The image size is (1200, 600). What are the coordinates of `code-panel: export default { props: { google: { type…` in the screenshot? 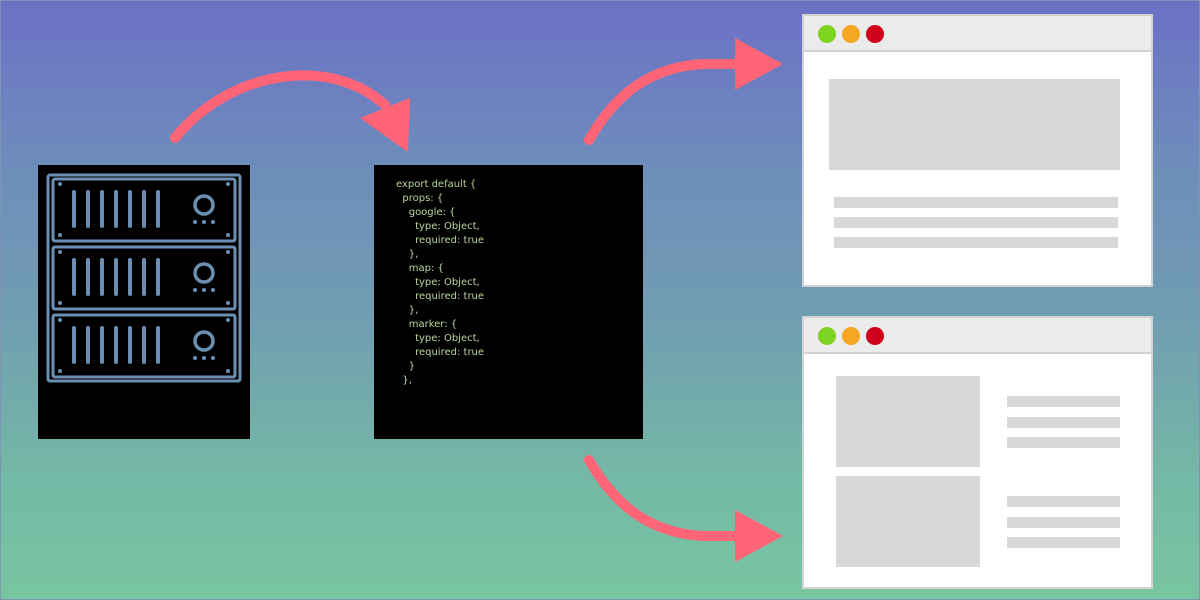 It's located at (508, 302).